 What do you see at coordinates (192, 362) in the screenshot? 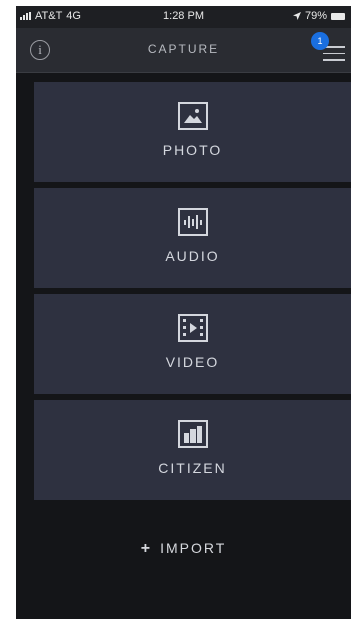
I see `video-label: VIDEO` at bounding box center [192, 362].